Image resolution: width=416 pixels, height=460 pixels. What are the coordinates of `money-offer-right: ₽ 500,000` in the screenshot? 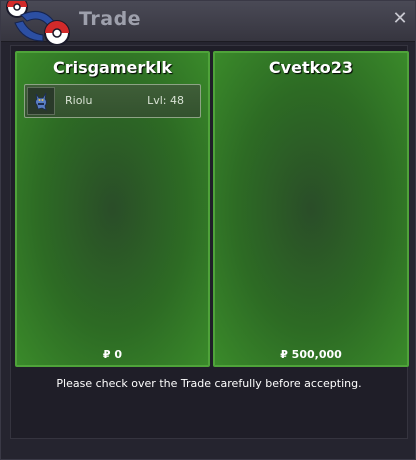 It's located at (311, 354).